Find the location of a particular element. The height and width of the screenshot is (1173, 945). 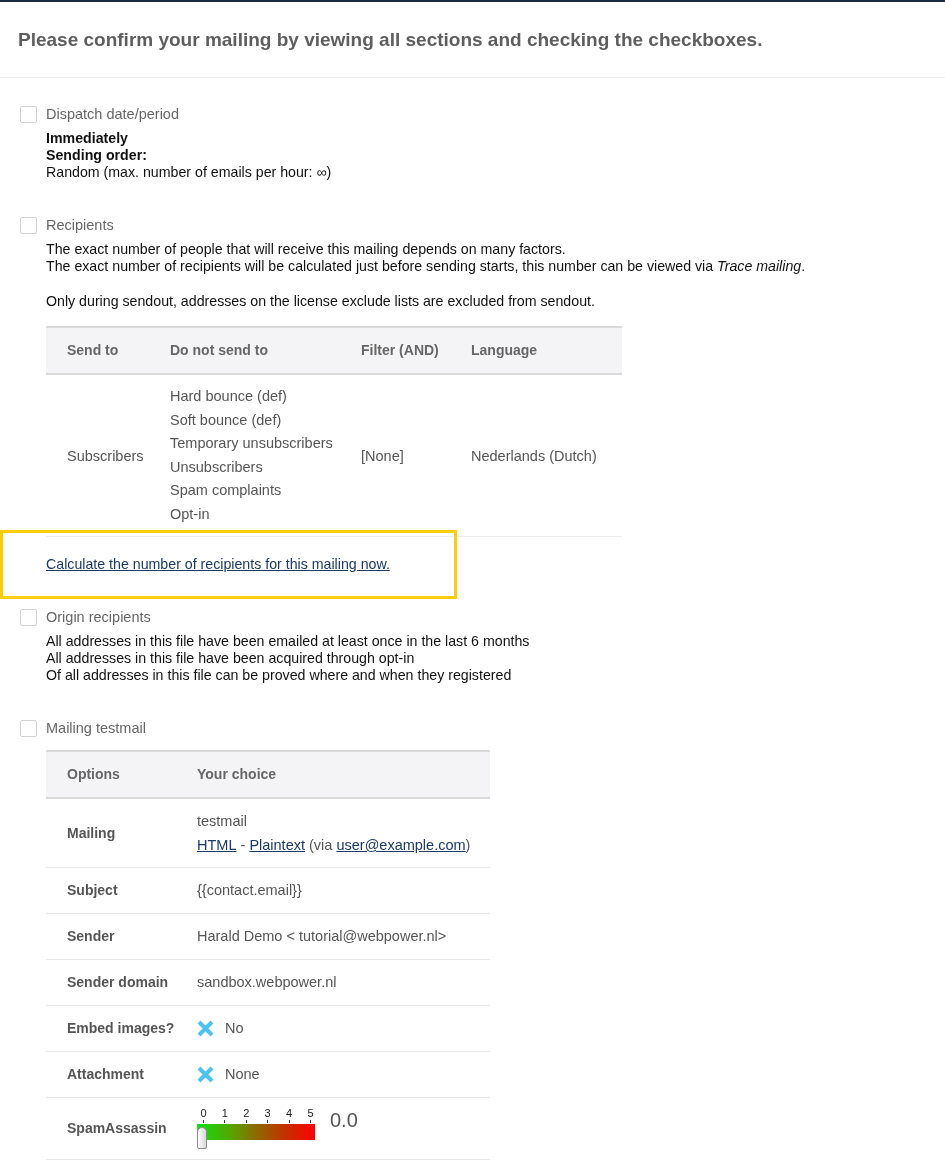

scale-label: 5 is located at coordinates (310, 1113).